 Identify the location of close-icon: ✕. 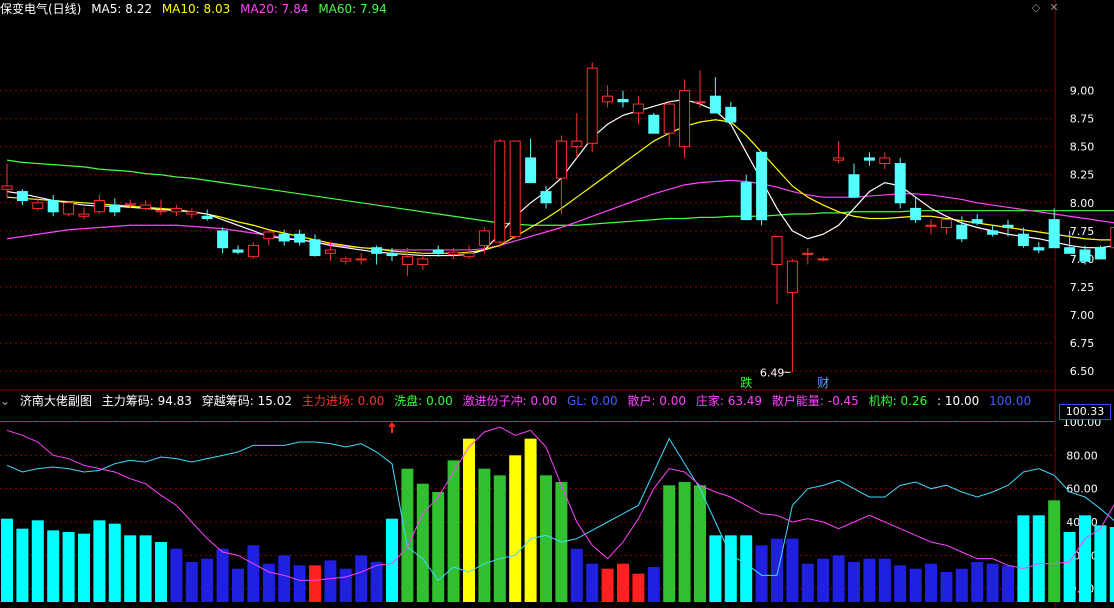
(1054, 8).